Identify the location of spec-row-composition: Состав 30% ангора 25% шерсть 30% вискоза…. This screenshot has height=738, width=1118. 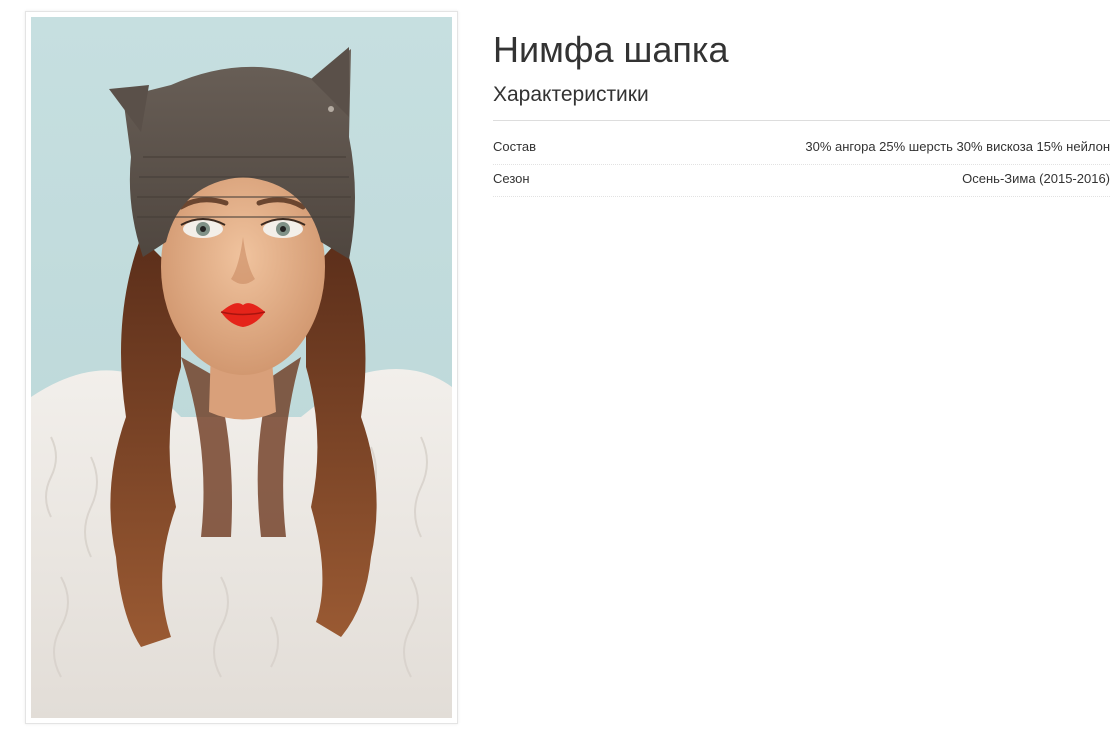
(801, 150).